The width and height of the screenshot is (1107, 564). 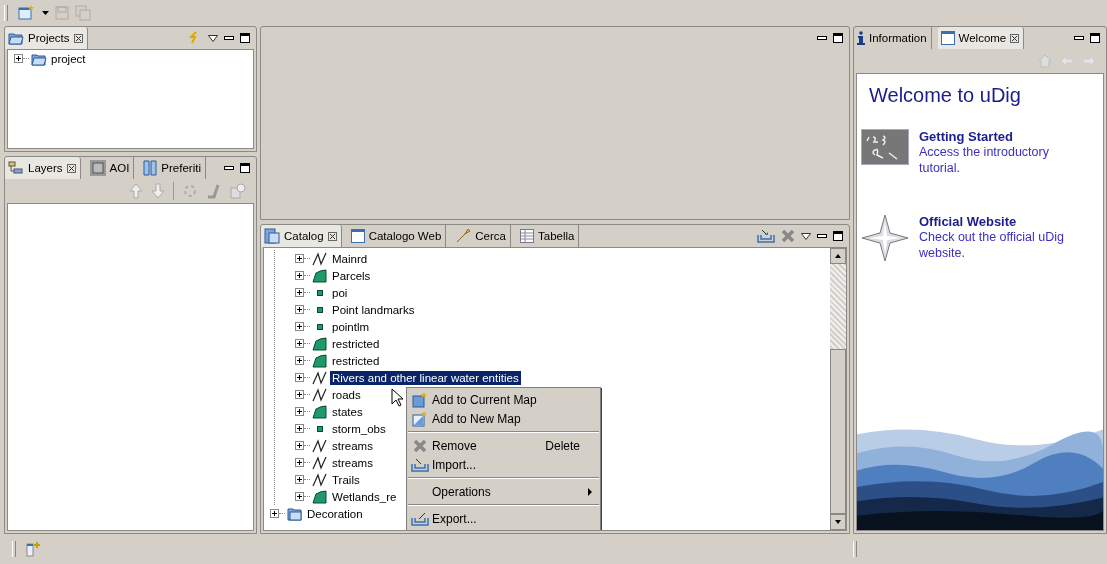 What do you see at coordinates (351, 275) in the screenshot?
I see `tree-item: Parcels` at bounding box center [351, 275].